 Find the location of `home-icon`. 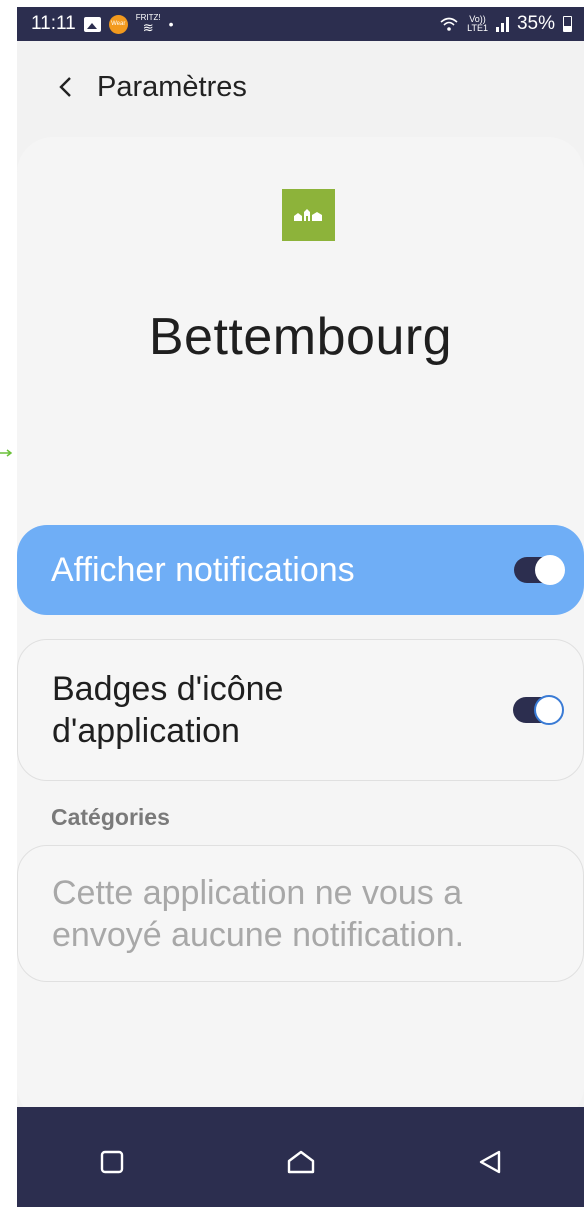

home-icon is located at coordinates (301, 1162).